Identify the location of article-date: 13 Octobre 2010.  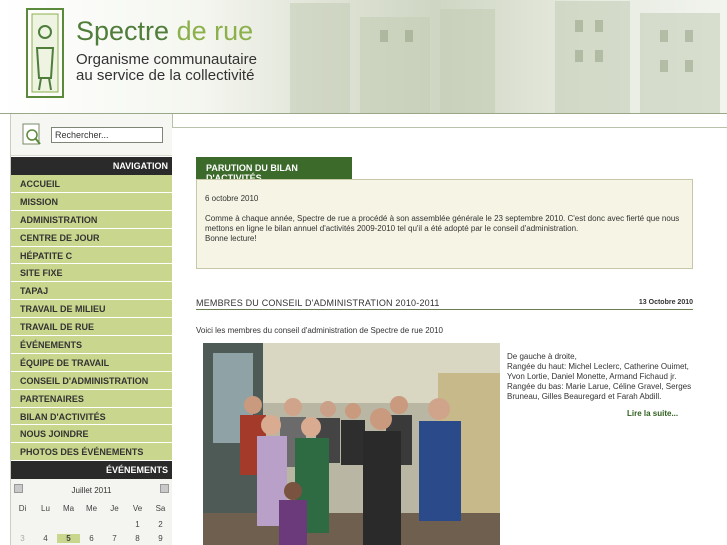
(665, 302).